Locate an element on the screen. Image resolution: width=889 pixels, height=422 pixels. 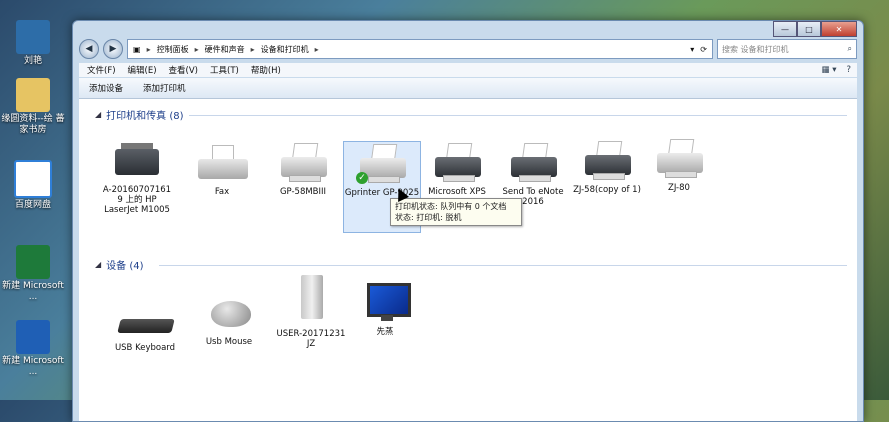
printer-zj-58-copy: ZJ-58(copy of 1) is located at coordinates (607, 167).